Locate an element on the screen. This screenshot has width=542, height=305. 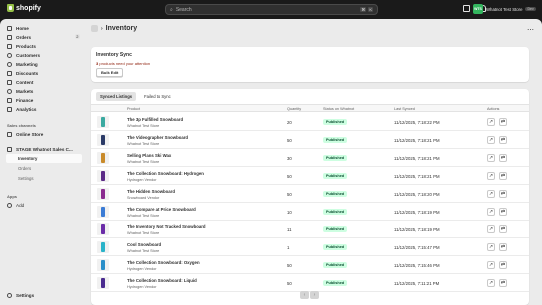
last-synced-date: 11/12/2025, 7:18:20 PM is located at coordinates (417, 194).